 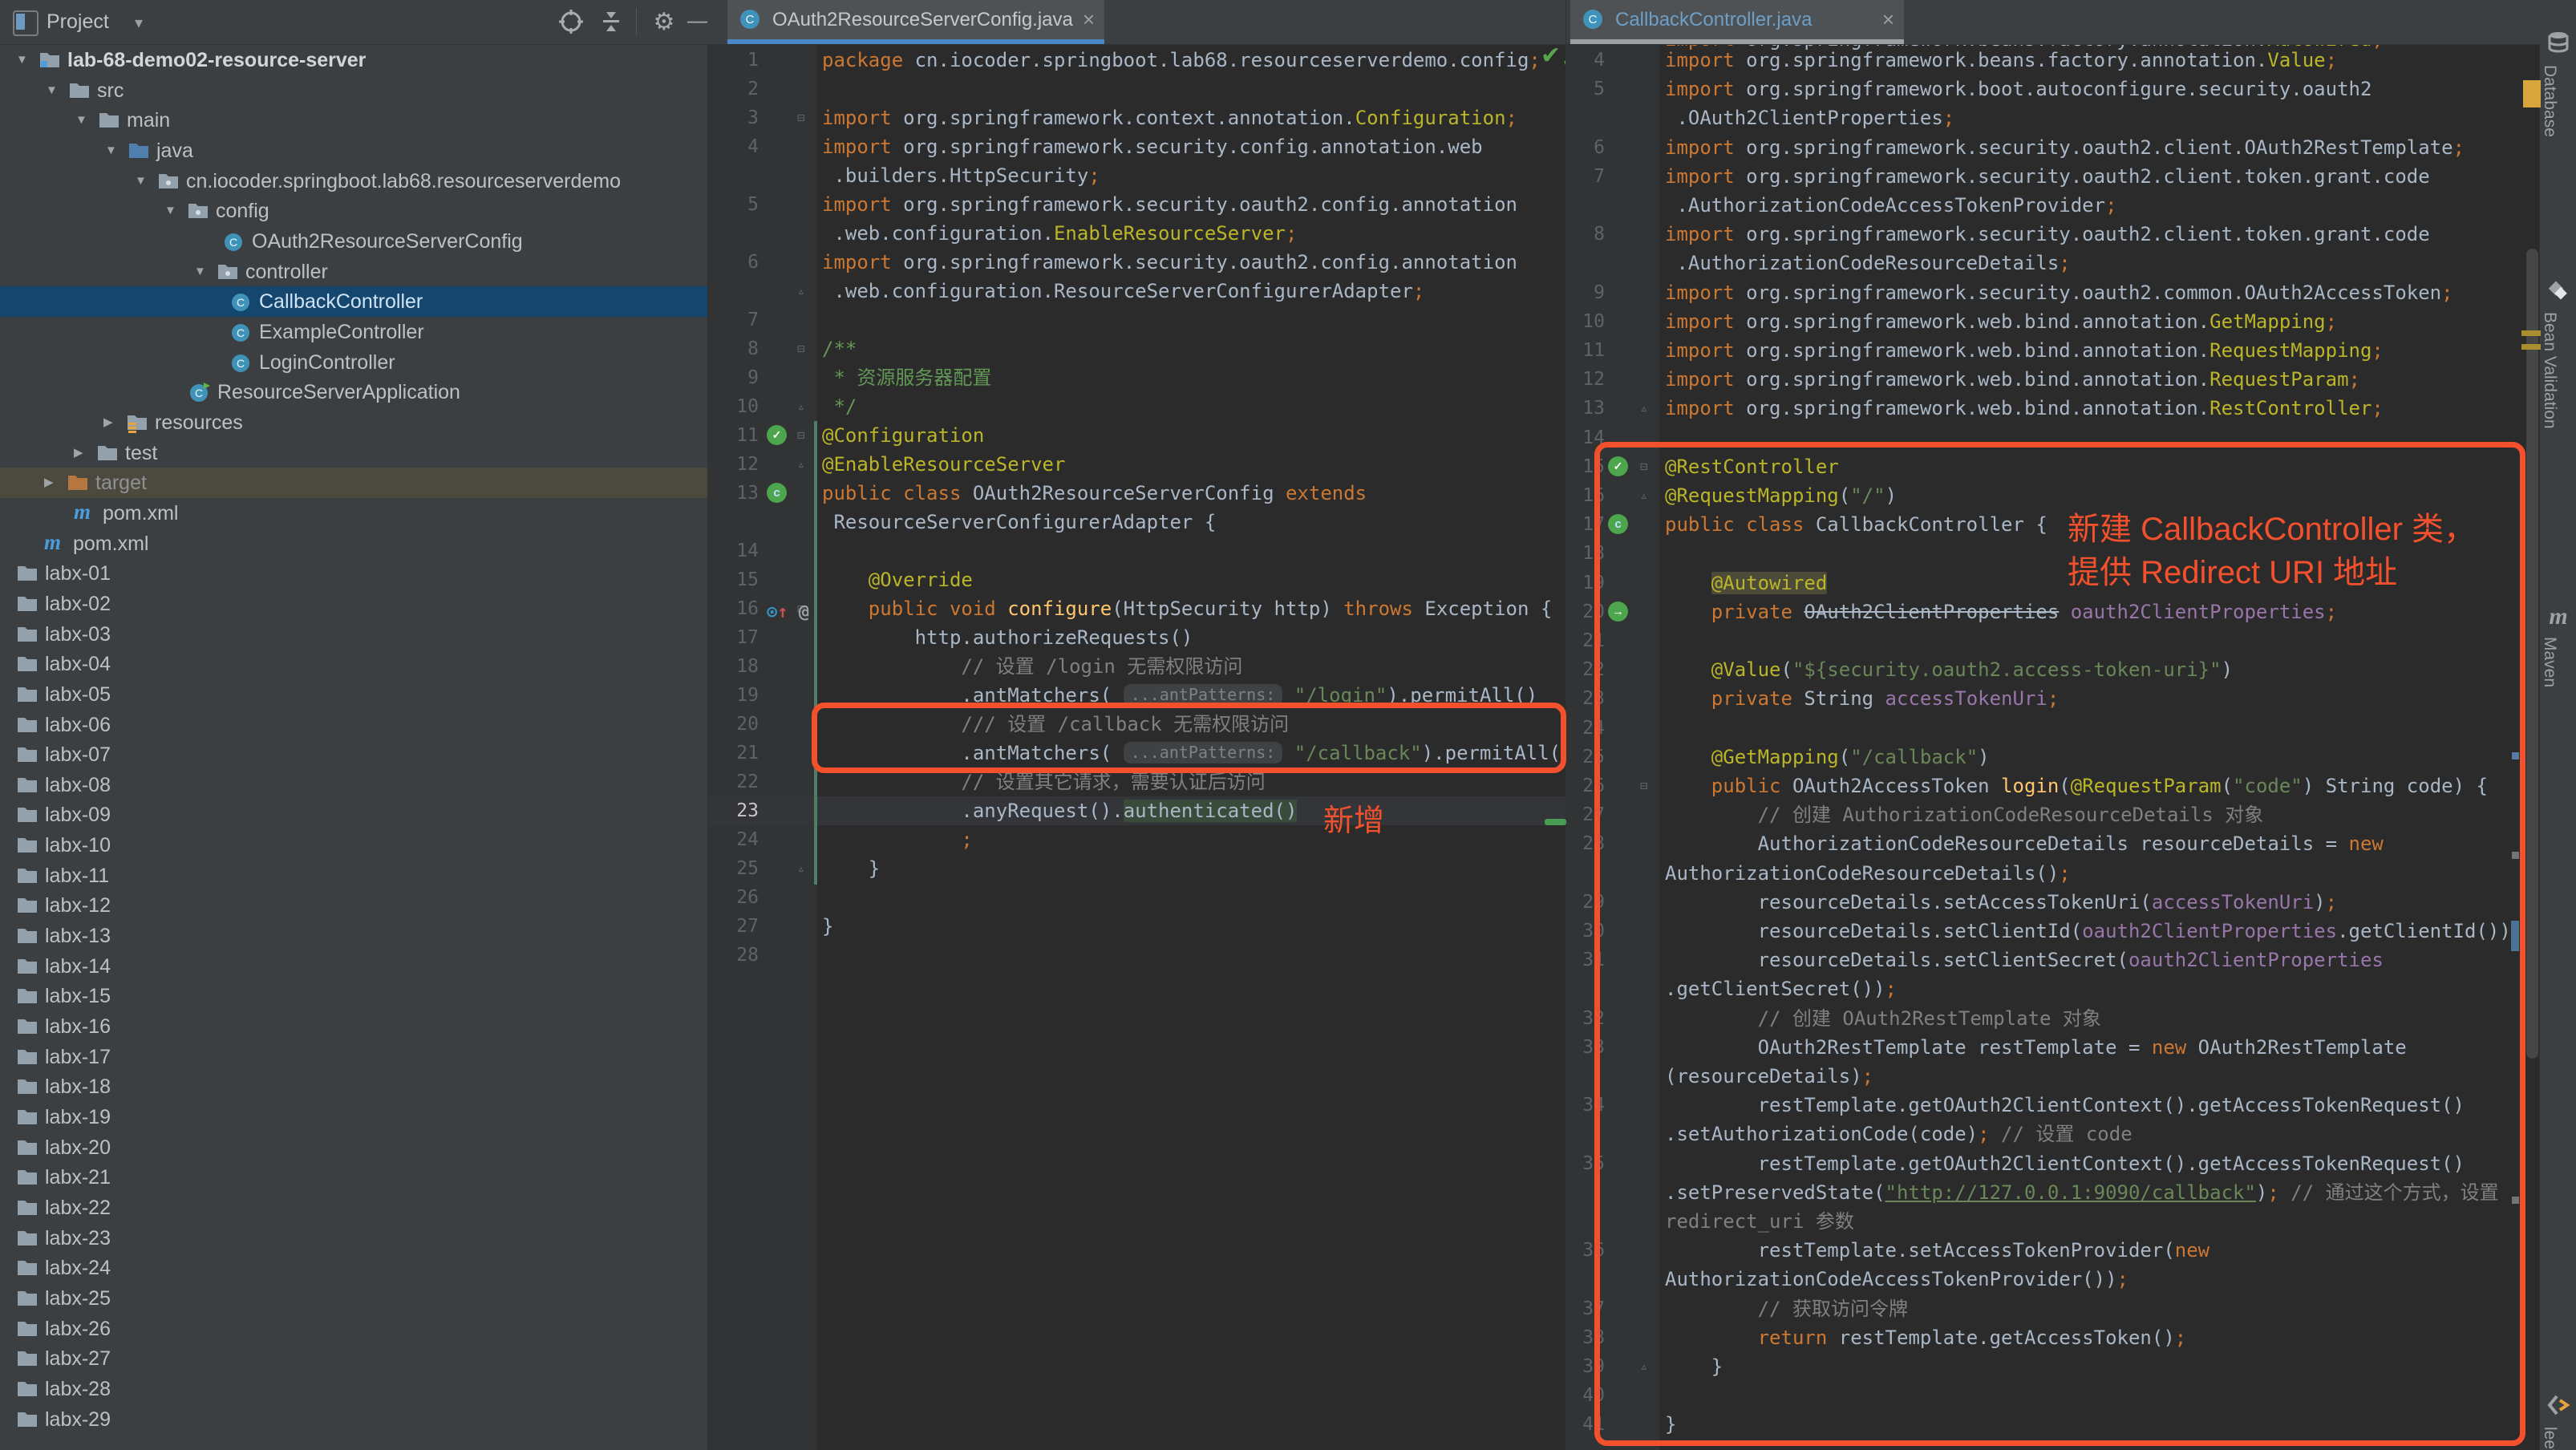 What do you see at coordinates (2558, 645) in the screenshot?
I see `tool-window-button-maven: m Maven` at bounding box center [2558, 645].